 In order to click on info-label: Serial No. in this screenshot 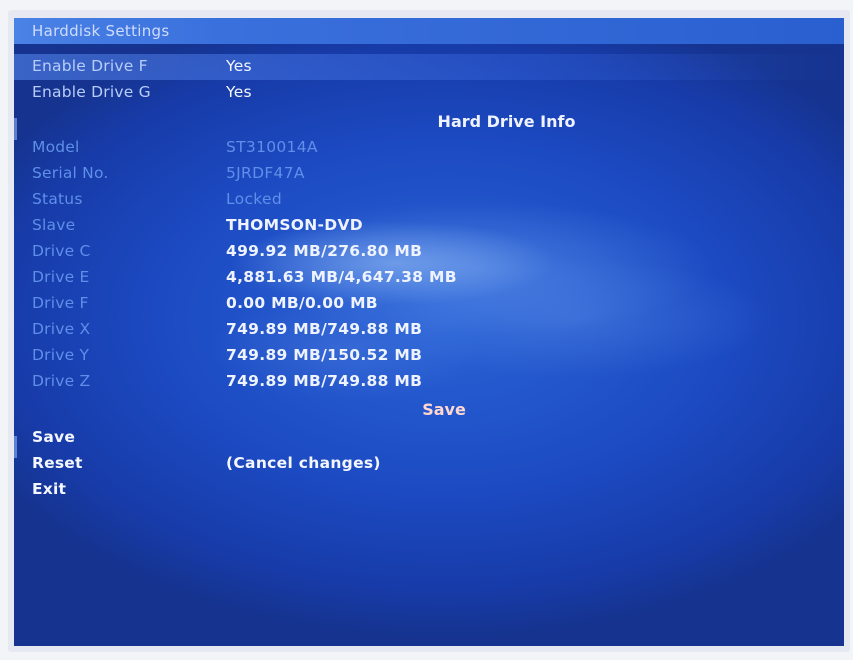, I will do `click(70, 173)`.